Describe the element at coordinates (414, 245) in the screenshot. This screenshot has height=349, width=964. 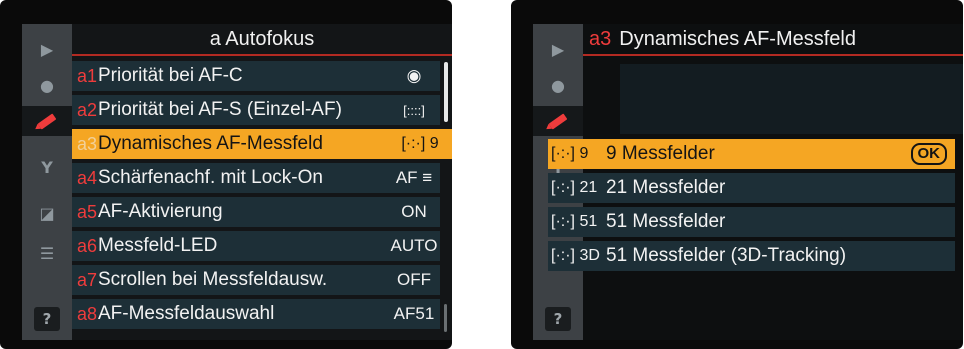
I see `item-value: AUTO` at that location.